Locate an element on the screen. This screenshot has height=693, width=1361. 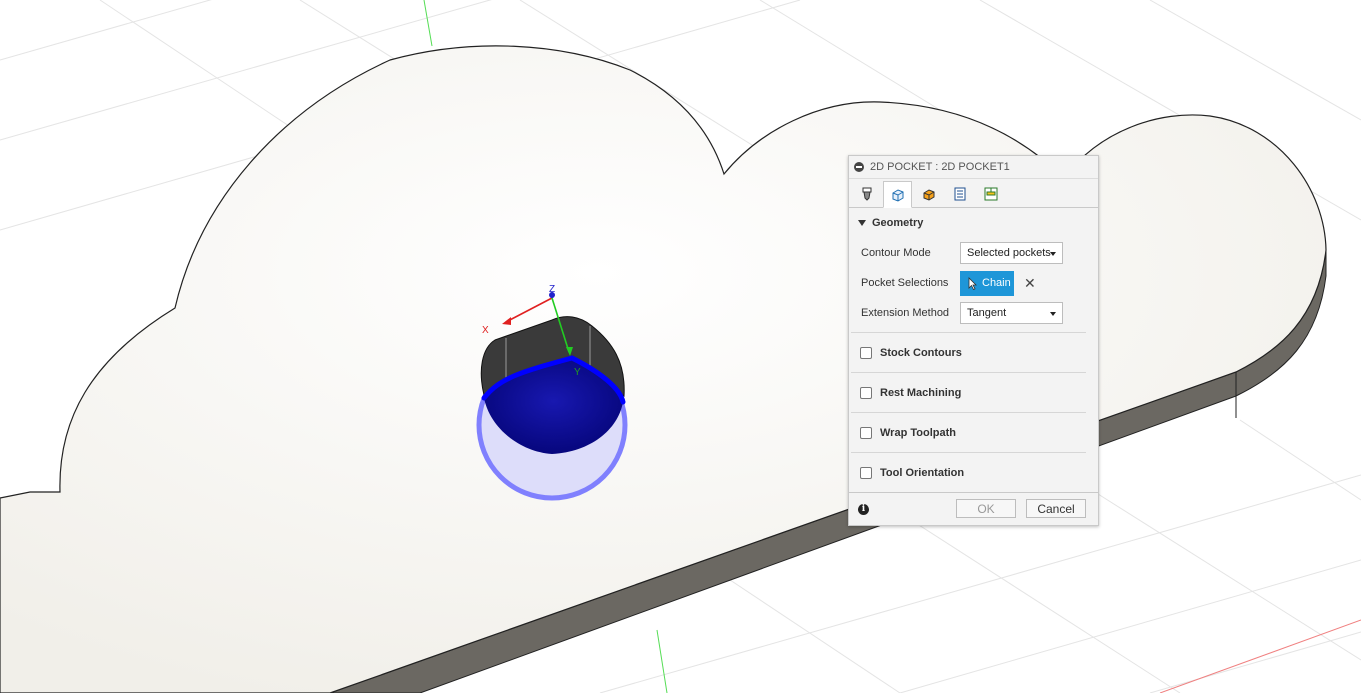
world-y-axis-lower is located at coordinates (662, 661).